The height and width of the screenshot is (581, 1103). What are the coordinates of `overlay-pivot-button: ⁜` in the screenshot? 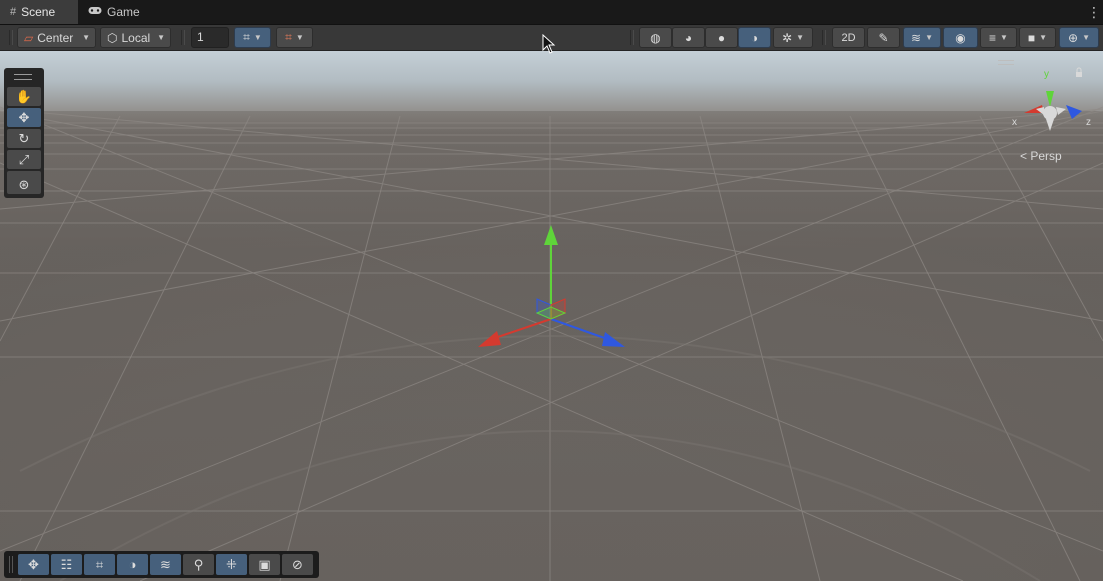 It's located at (231, 564).